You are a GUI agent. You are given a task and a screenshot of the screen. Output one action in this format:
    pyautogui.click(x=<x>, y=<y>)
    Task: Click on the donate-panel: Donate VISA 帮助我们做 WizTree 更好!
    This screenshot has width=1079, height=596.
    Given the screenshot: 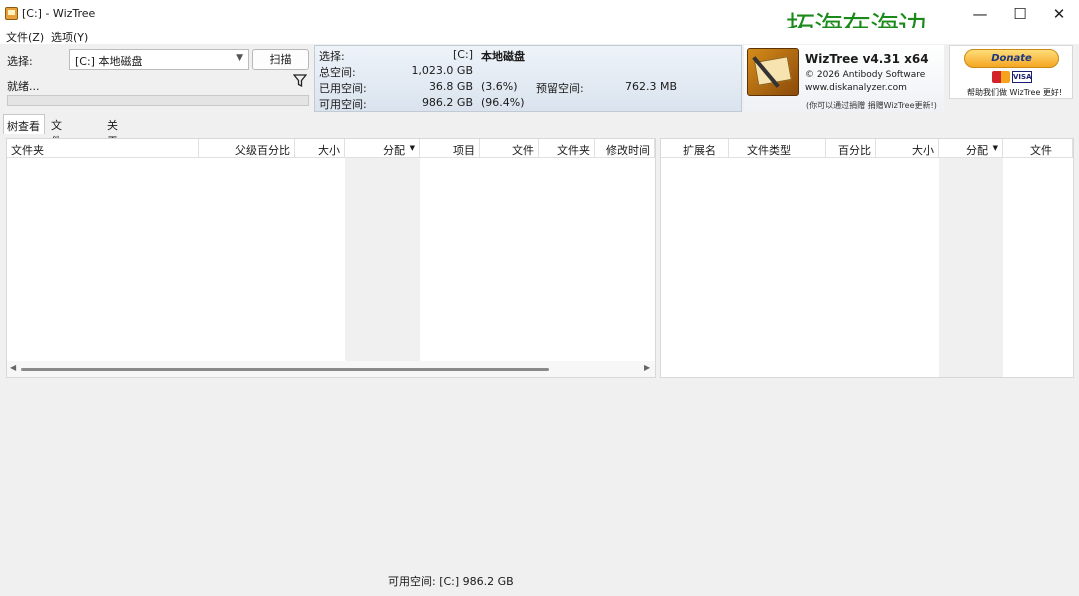 What is the action you would take?
    pyautogui.click(x=1011, y=72)
    